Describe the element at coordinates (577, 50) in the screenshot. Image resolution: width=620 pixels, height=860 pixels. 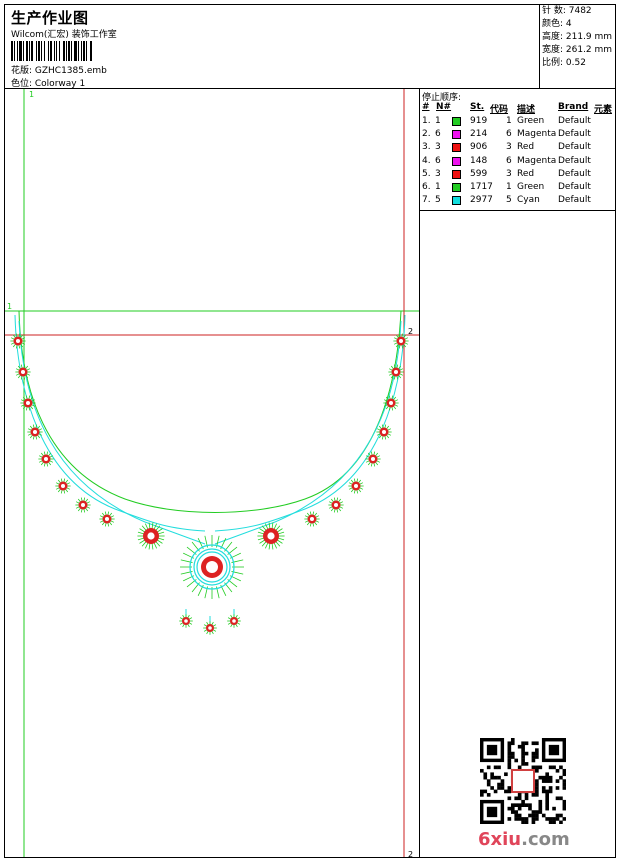
I see `design-width: 宽度: 261.2 mm` at that location.